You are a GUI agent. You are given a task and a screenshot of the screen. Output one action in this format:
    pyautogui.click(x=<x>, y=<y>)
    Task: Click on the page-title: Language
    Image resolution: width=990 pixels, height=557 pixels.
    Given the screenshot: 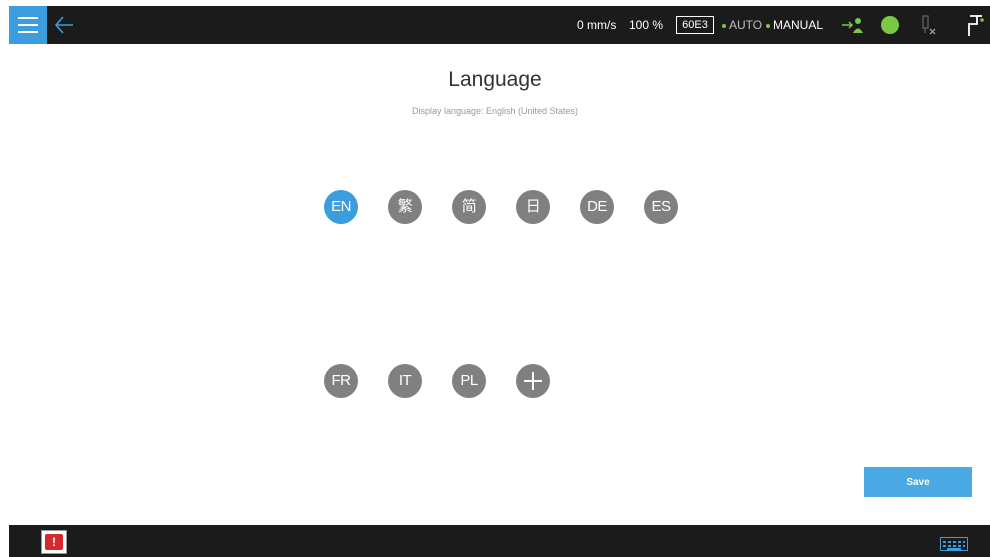 What is the action you would take?
    pyautogui.click(x=495, y=79)
    